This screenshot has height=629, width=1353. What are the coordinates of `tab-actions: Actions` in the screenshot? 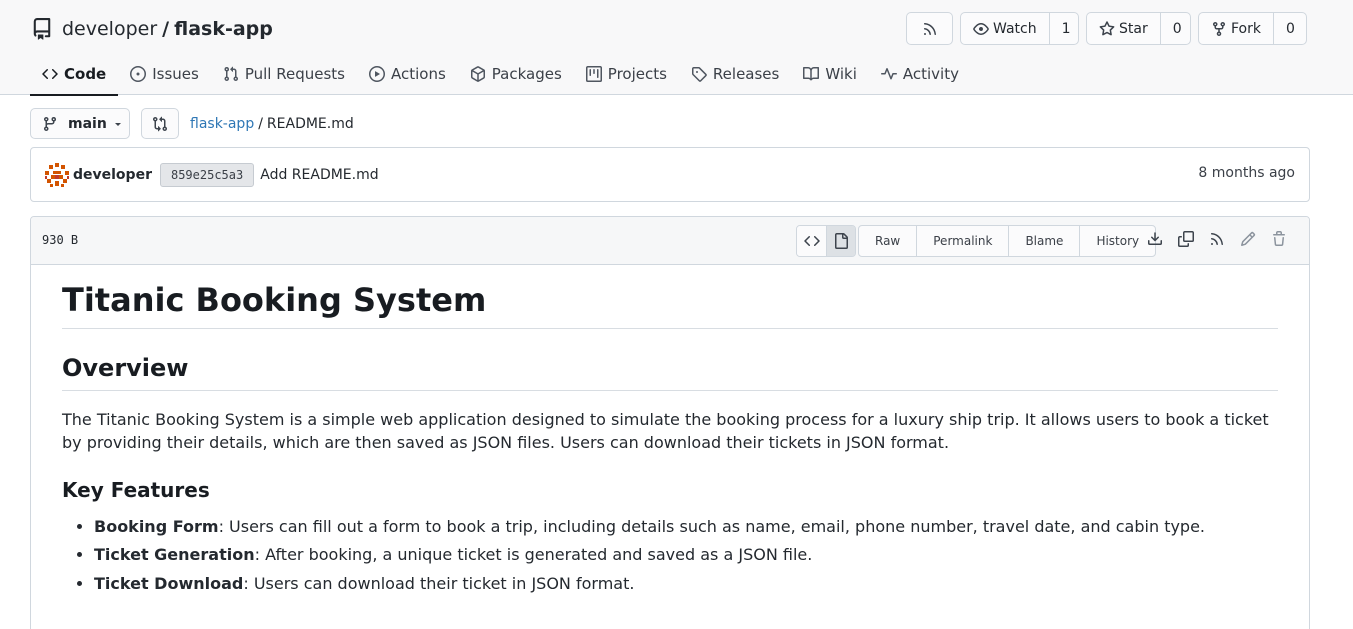 It's located at (407, 73).